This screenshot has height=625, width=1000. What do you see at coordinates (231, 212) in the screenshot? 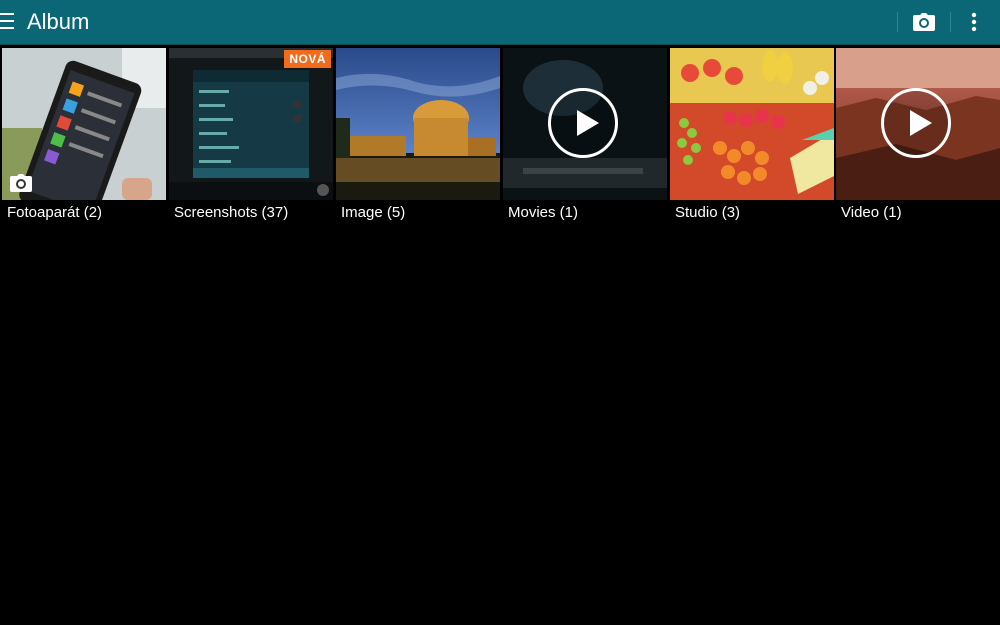
I see `album-label: Screenshots (37)` at bounding box center [231, 212].